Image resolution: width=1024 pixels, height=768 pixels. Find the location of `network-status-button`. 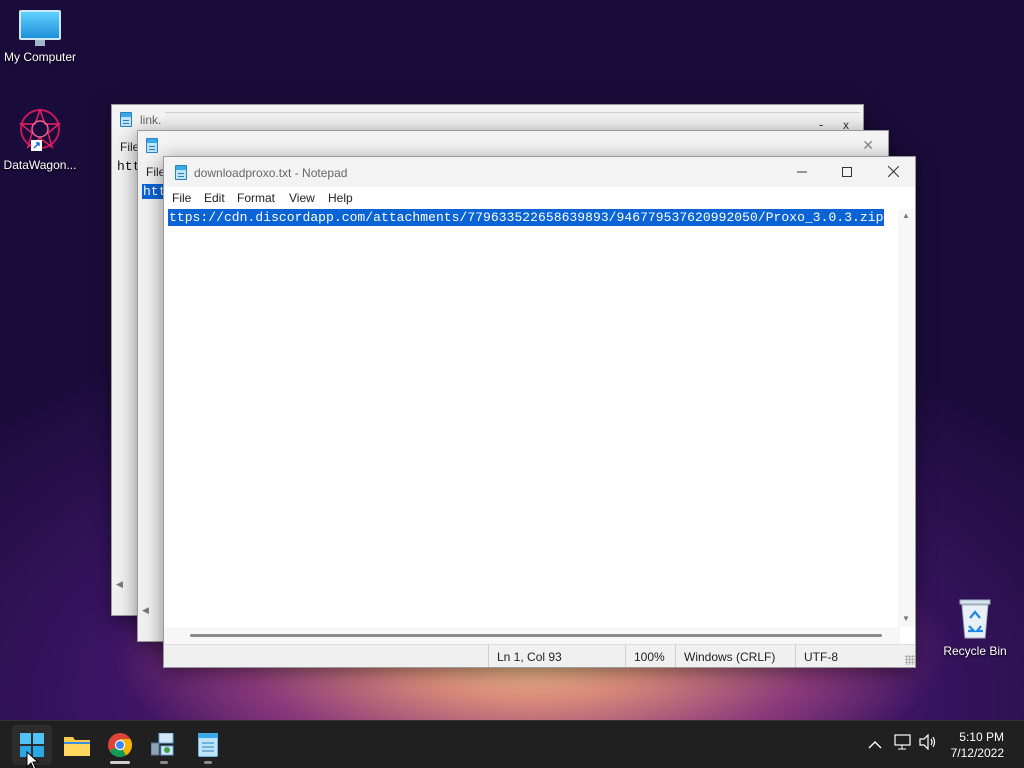

network-status-button is located at coordinates (903, 744).